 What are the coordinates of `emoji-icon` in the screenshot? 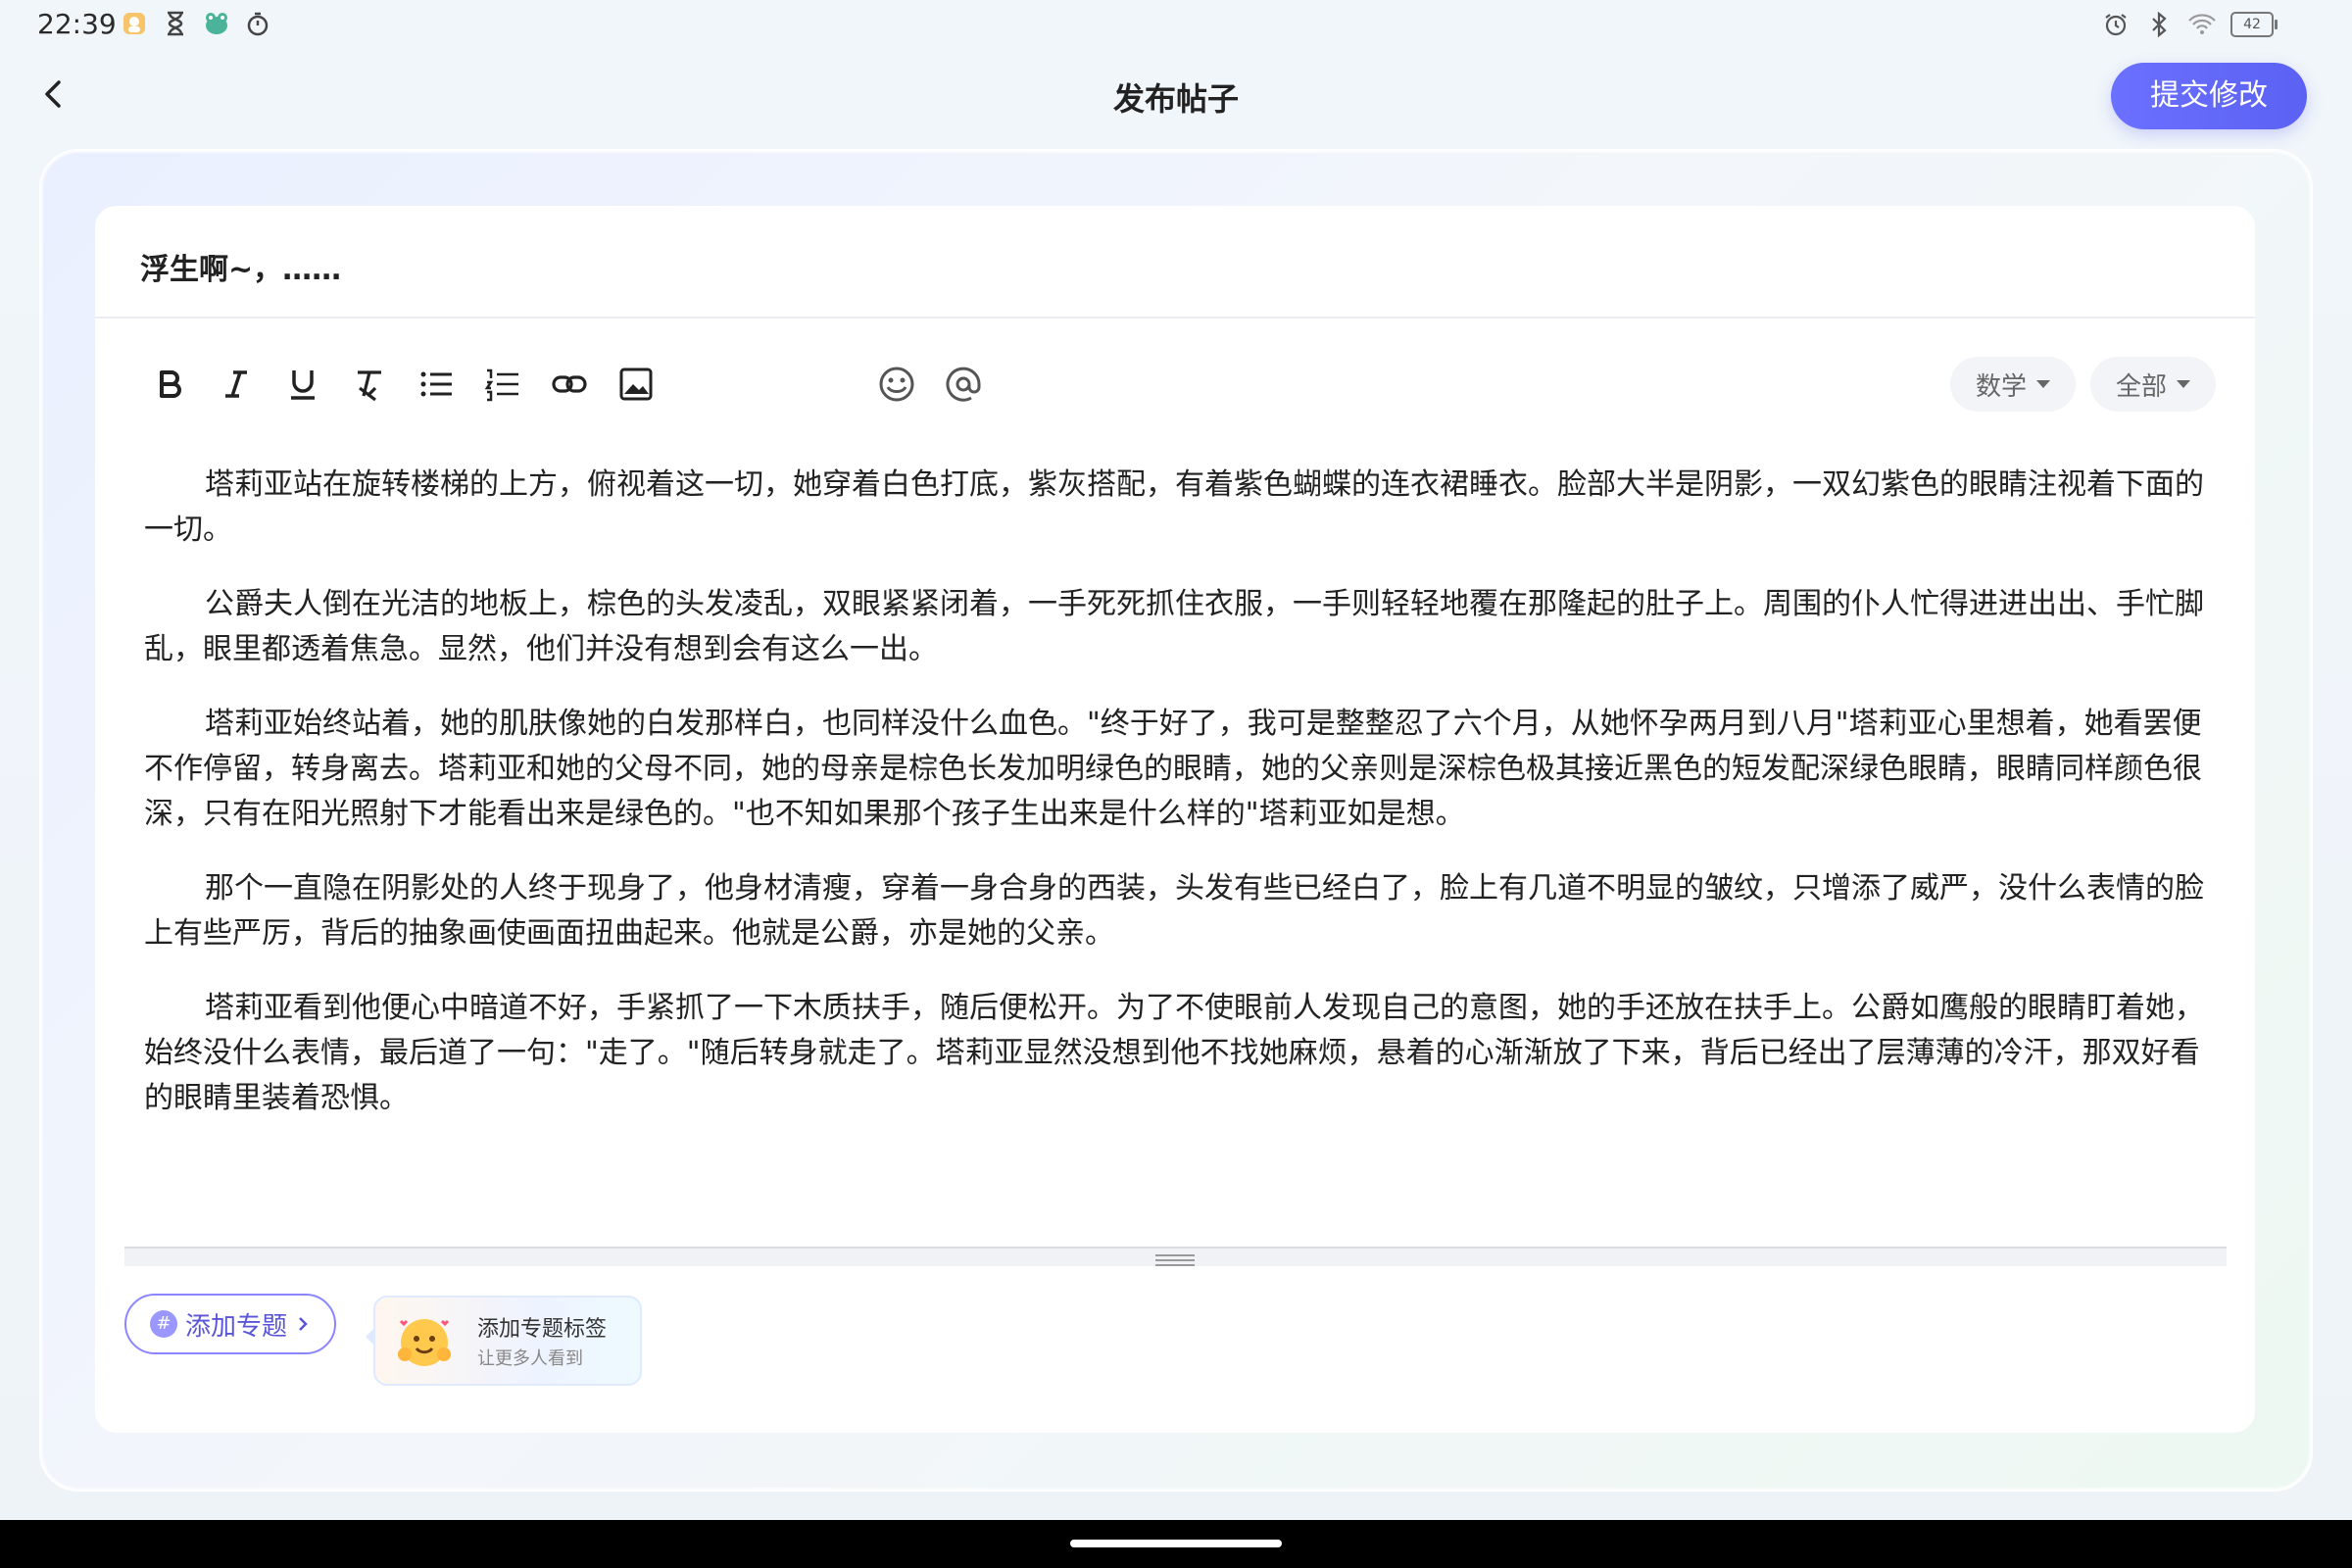 It's located at (896, 384).